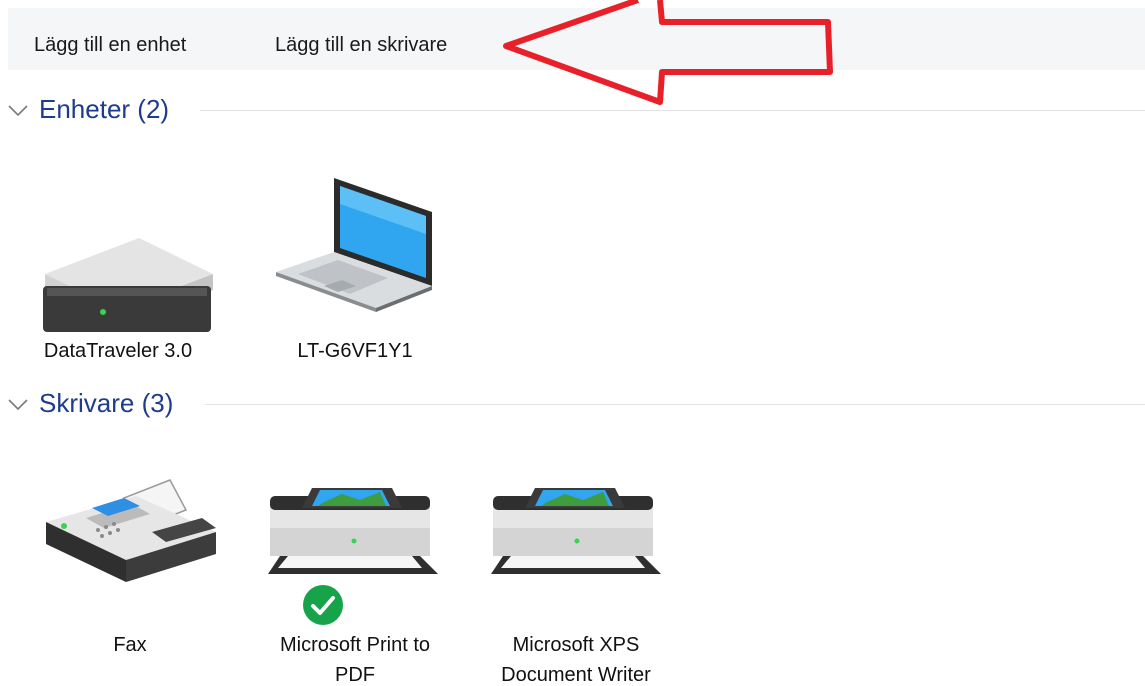 This screenshot has width=1145, height=686. Describe the element at coordinates (580, 578) in the screenshot. I see `printer-item-xps-writer: Microsoft XPS Document Writer` at that location.